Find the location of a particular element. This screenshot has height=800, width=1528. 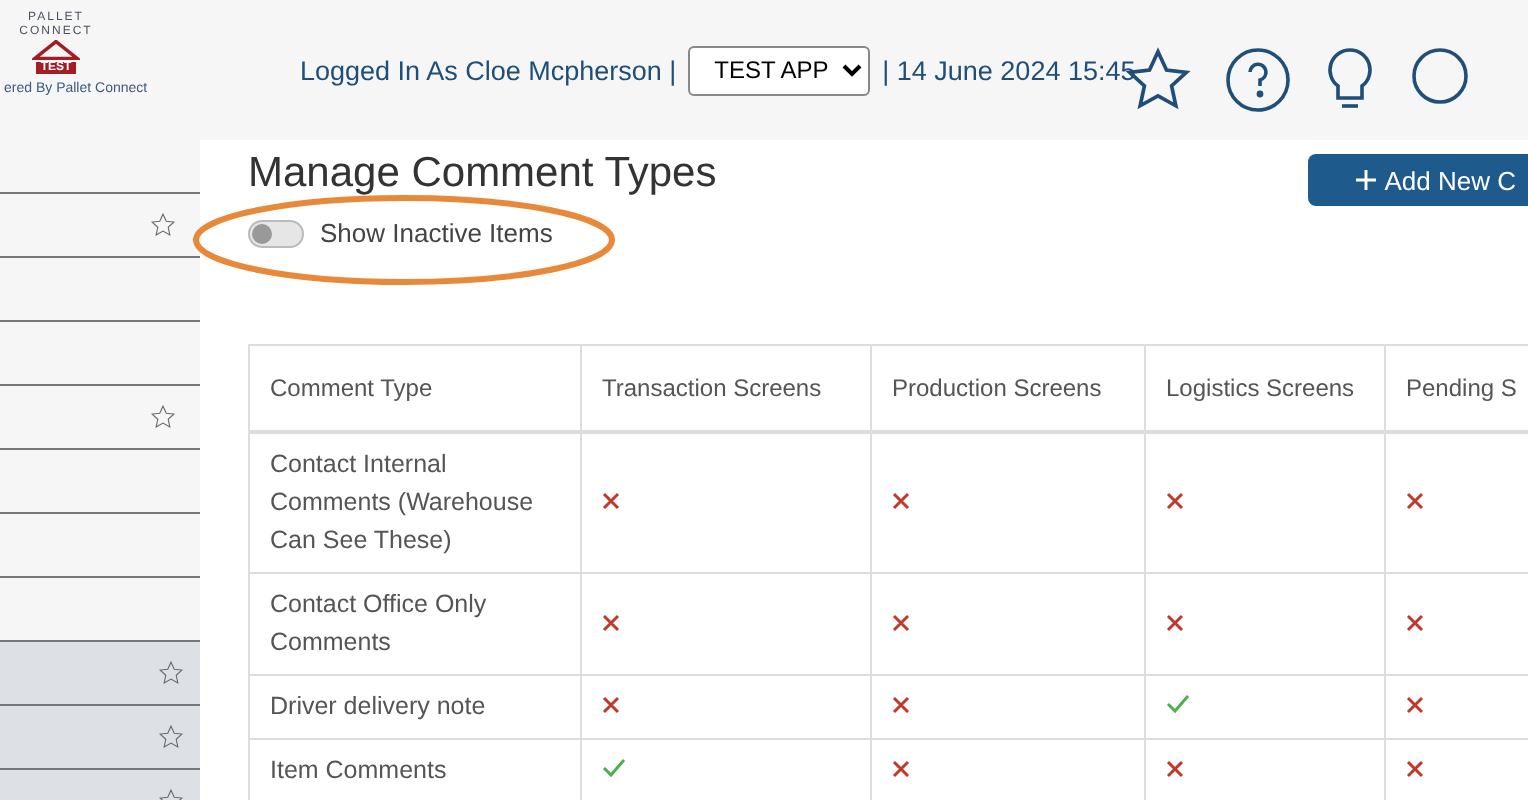

lightbulb-icon is located at coordinates (1349, 80).